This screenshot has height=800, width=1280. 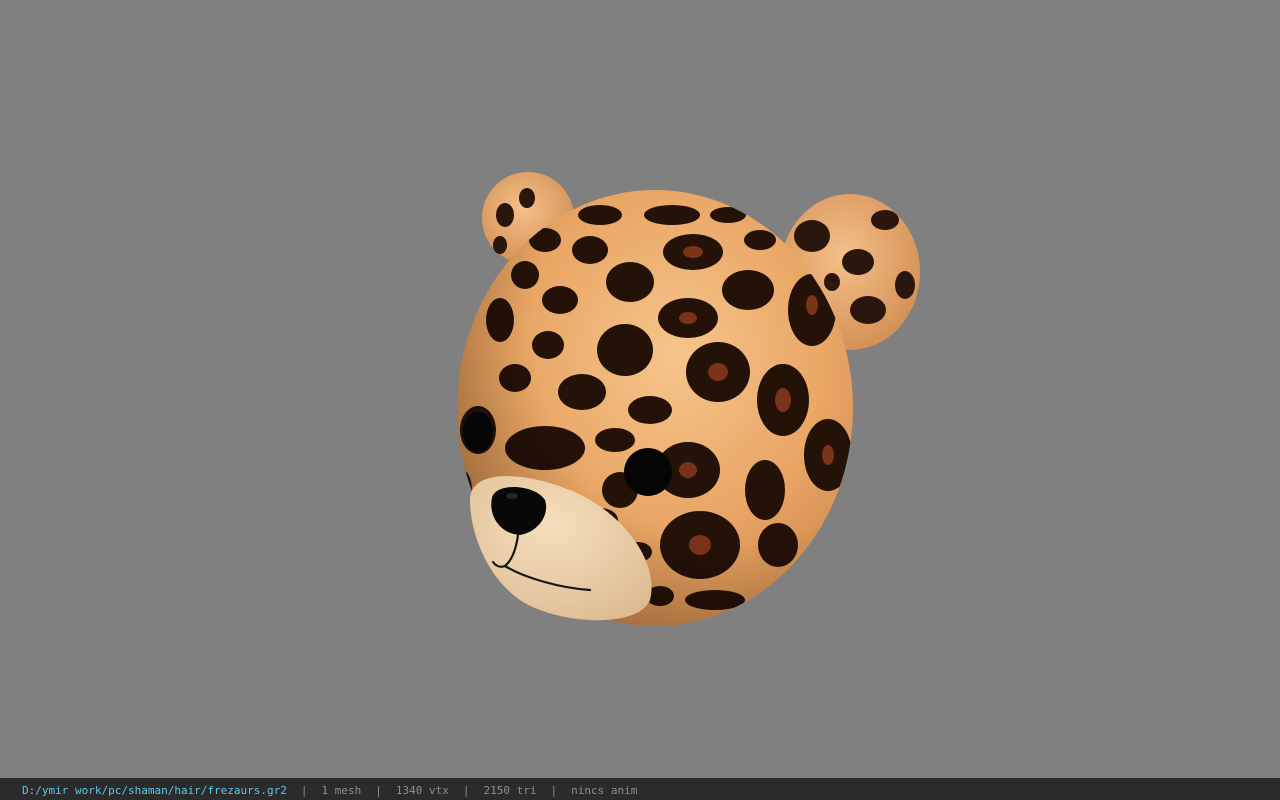 I want to click on right-eye, so click(x=648, y=472).